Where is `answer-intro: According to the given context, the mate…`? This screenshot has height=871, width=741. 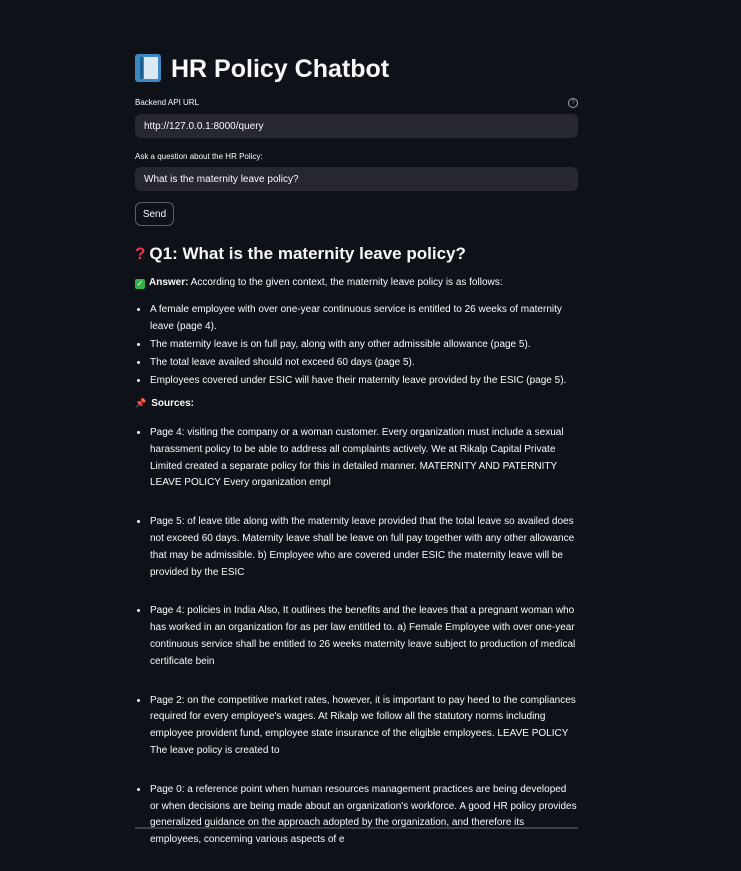
answer-intro: According to the given context, the mate… is located at coordinates (345, 282).